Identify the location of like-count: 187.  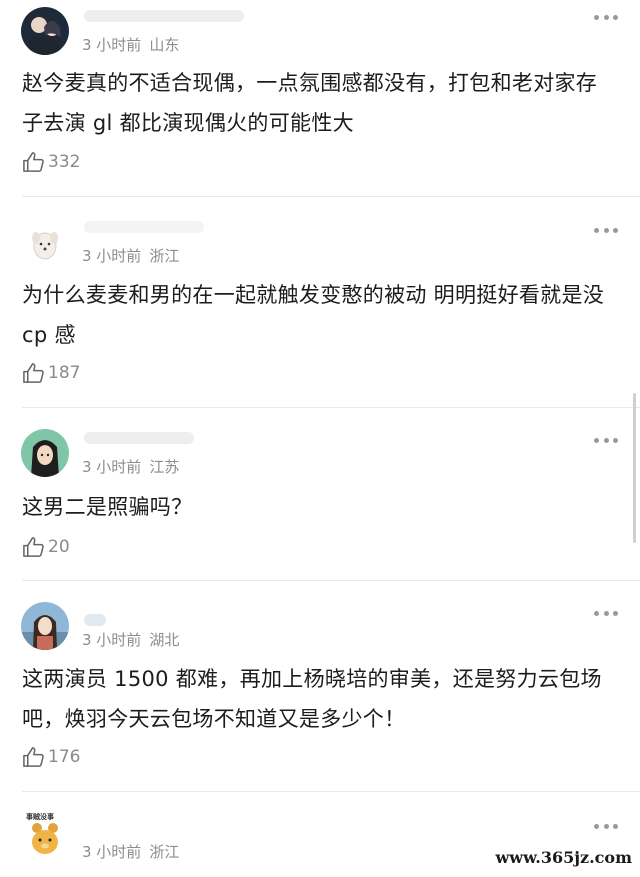
(64, 373).